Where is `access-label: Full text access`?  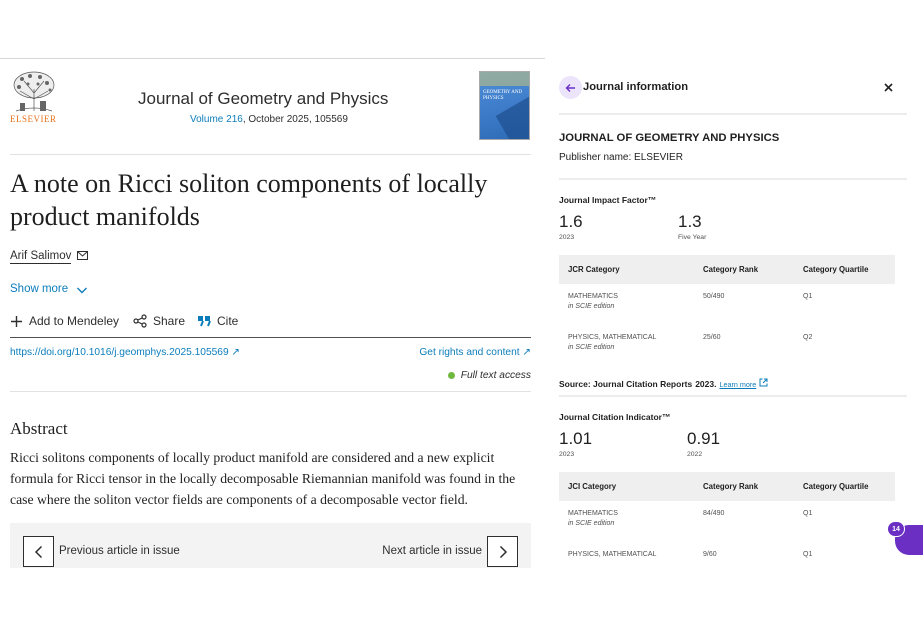 access-label: Full text access is located at coordinates (495, 375).